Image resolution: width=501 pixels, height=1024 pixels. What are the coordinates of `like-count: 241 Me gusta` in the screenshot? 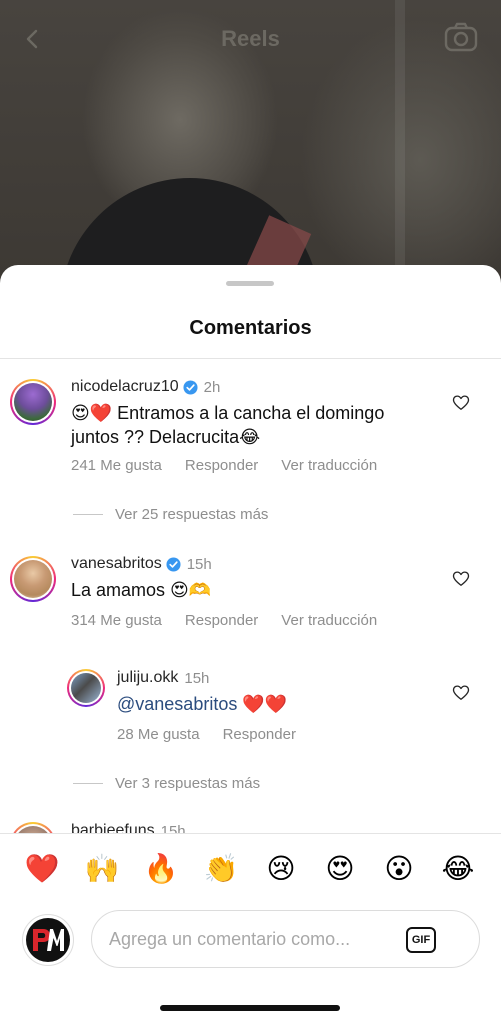 It's located at (116, 465).